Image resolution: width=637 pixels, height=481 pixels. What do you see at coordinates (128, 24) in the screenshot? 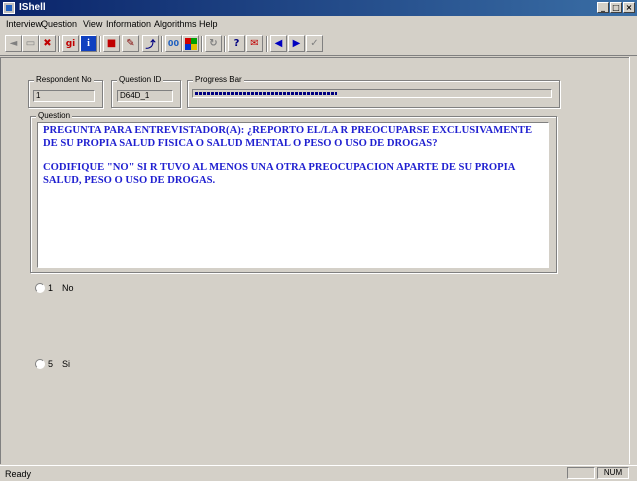
I see `menu-information: Information` at bounding box center [128, 24].